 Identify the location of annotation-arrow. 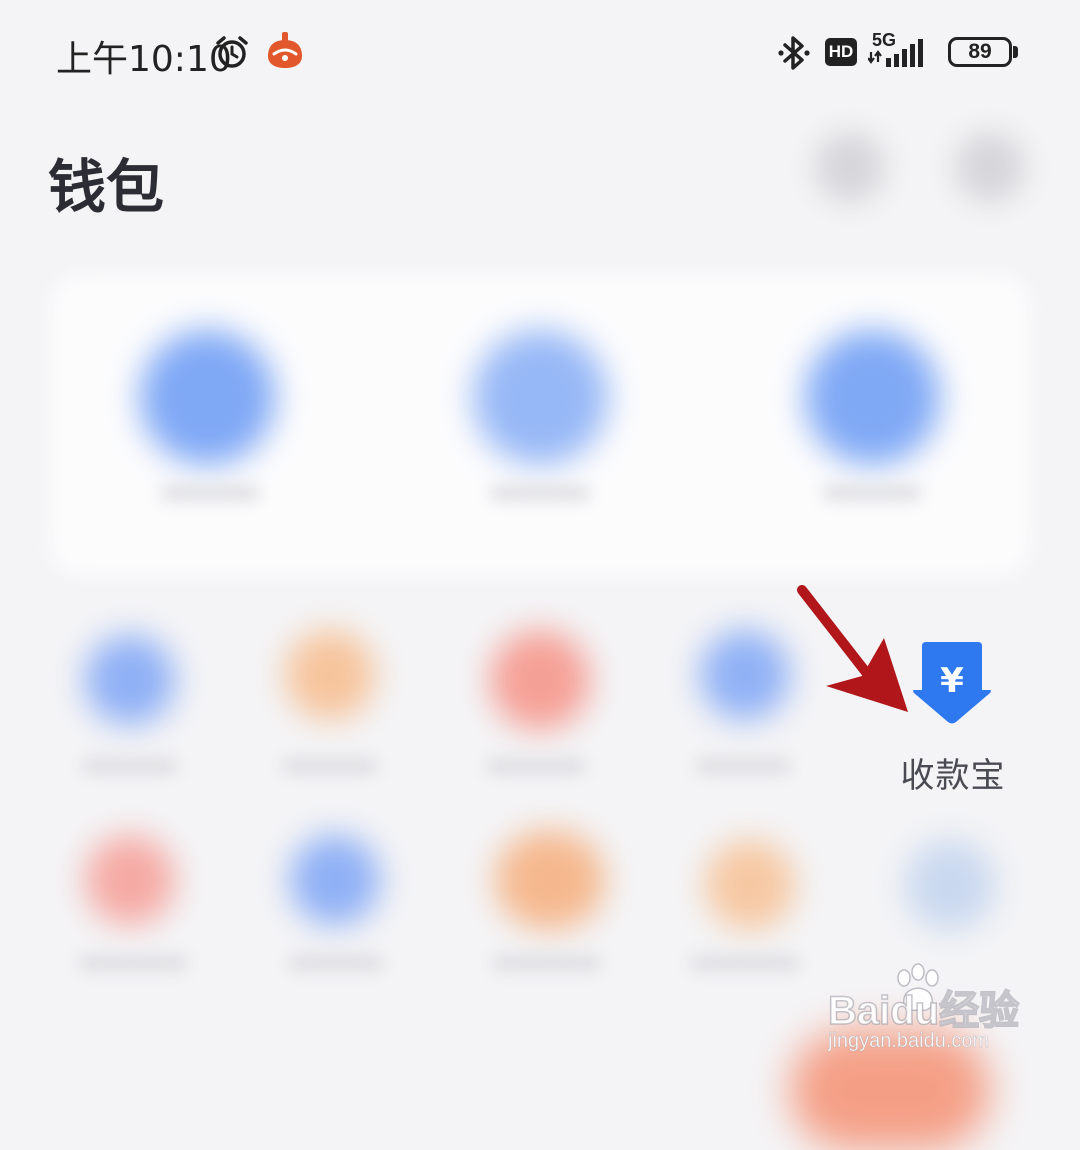
(852, 648).